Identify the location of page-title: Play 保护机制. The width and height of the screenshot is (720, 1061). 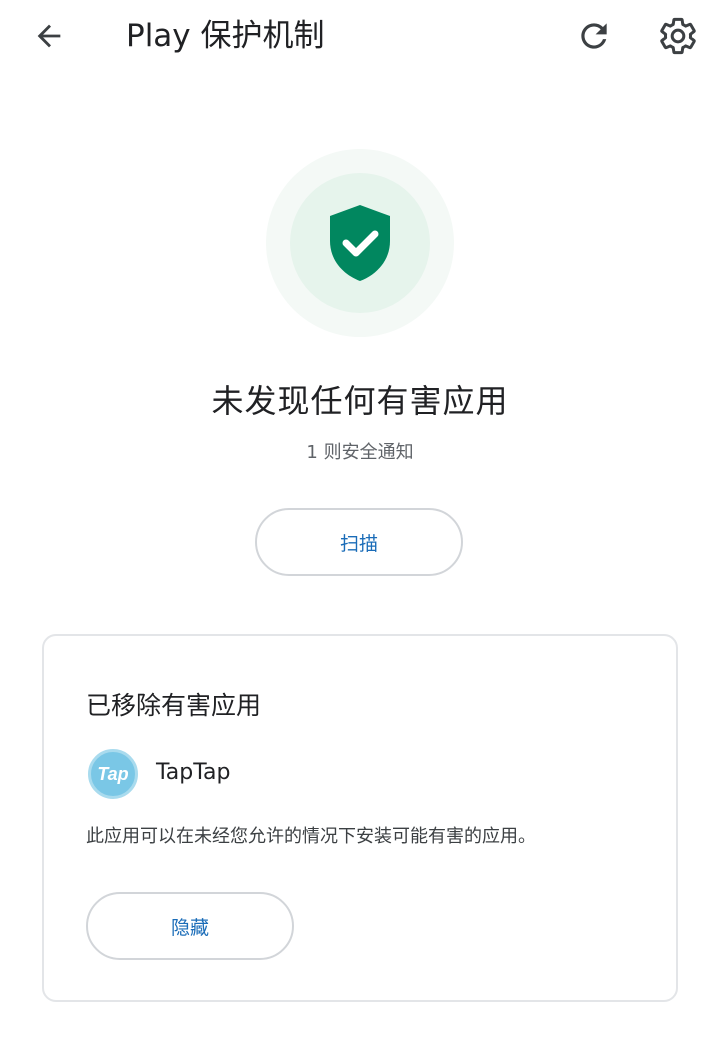
(225, 36).